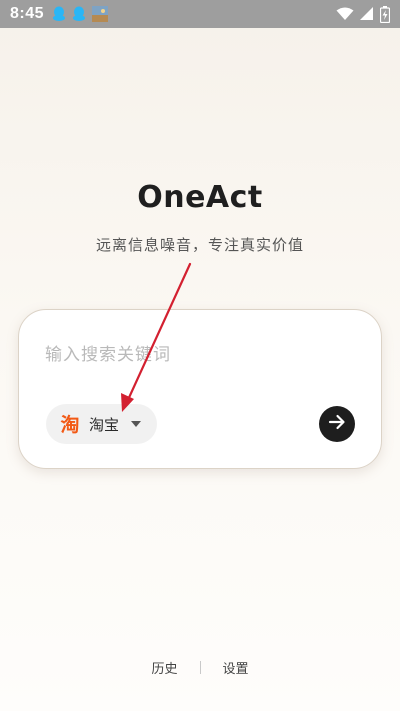 The width and height of the screenshot is (400, 711). I want to click on taobao-icon: 淘, so click(70, 424).